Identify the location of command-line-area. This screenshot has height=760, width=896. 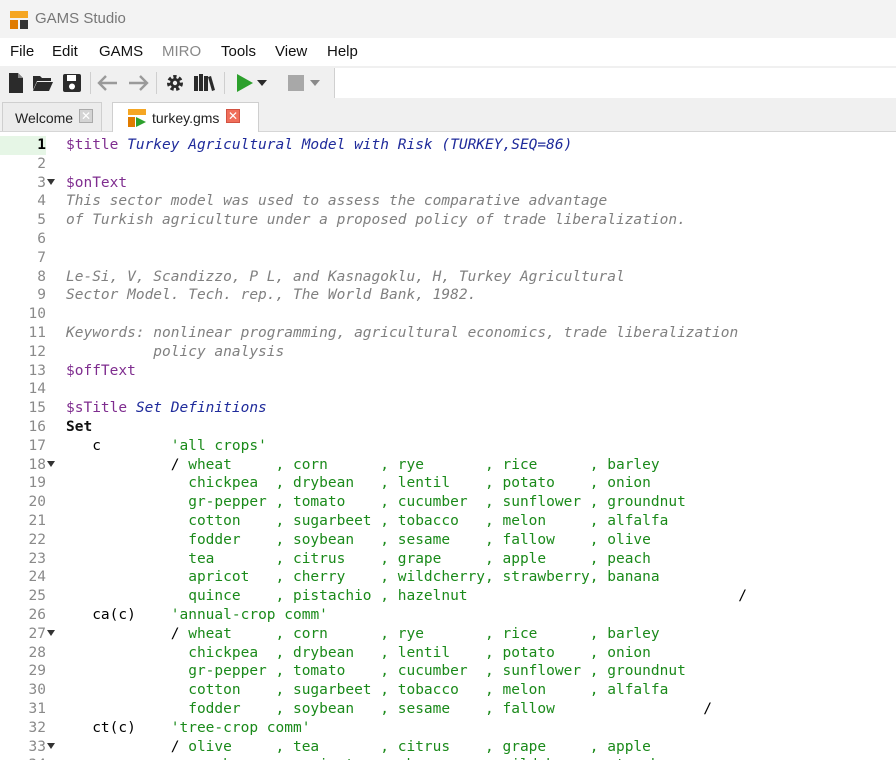
(615, 83).